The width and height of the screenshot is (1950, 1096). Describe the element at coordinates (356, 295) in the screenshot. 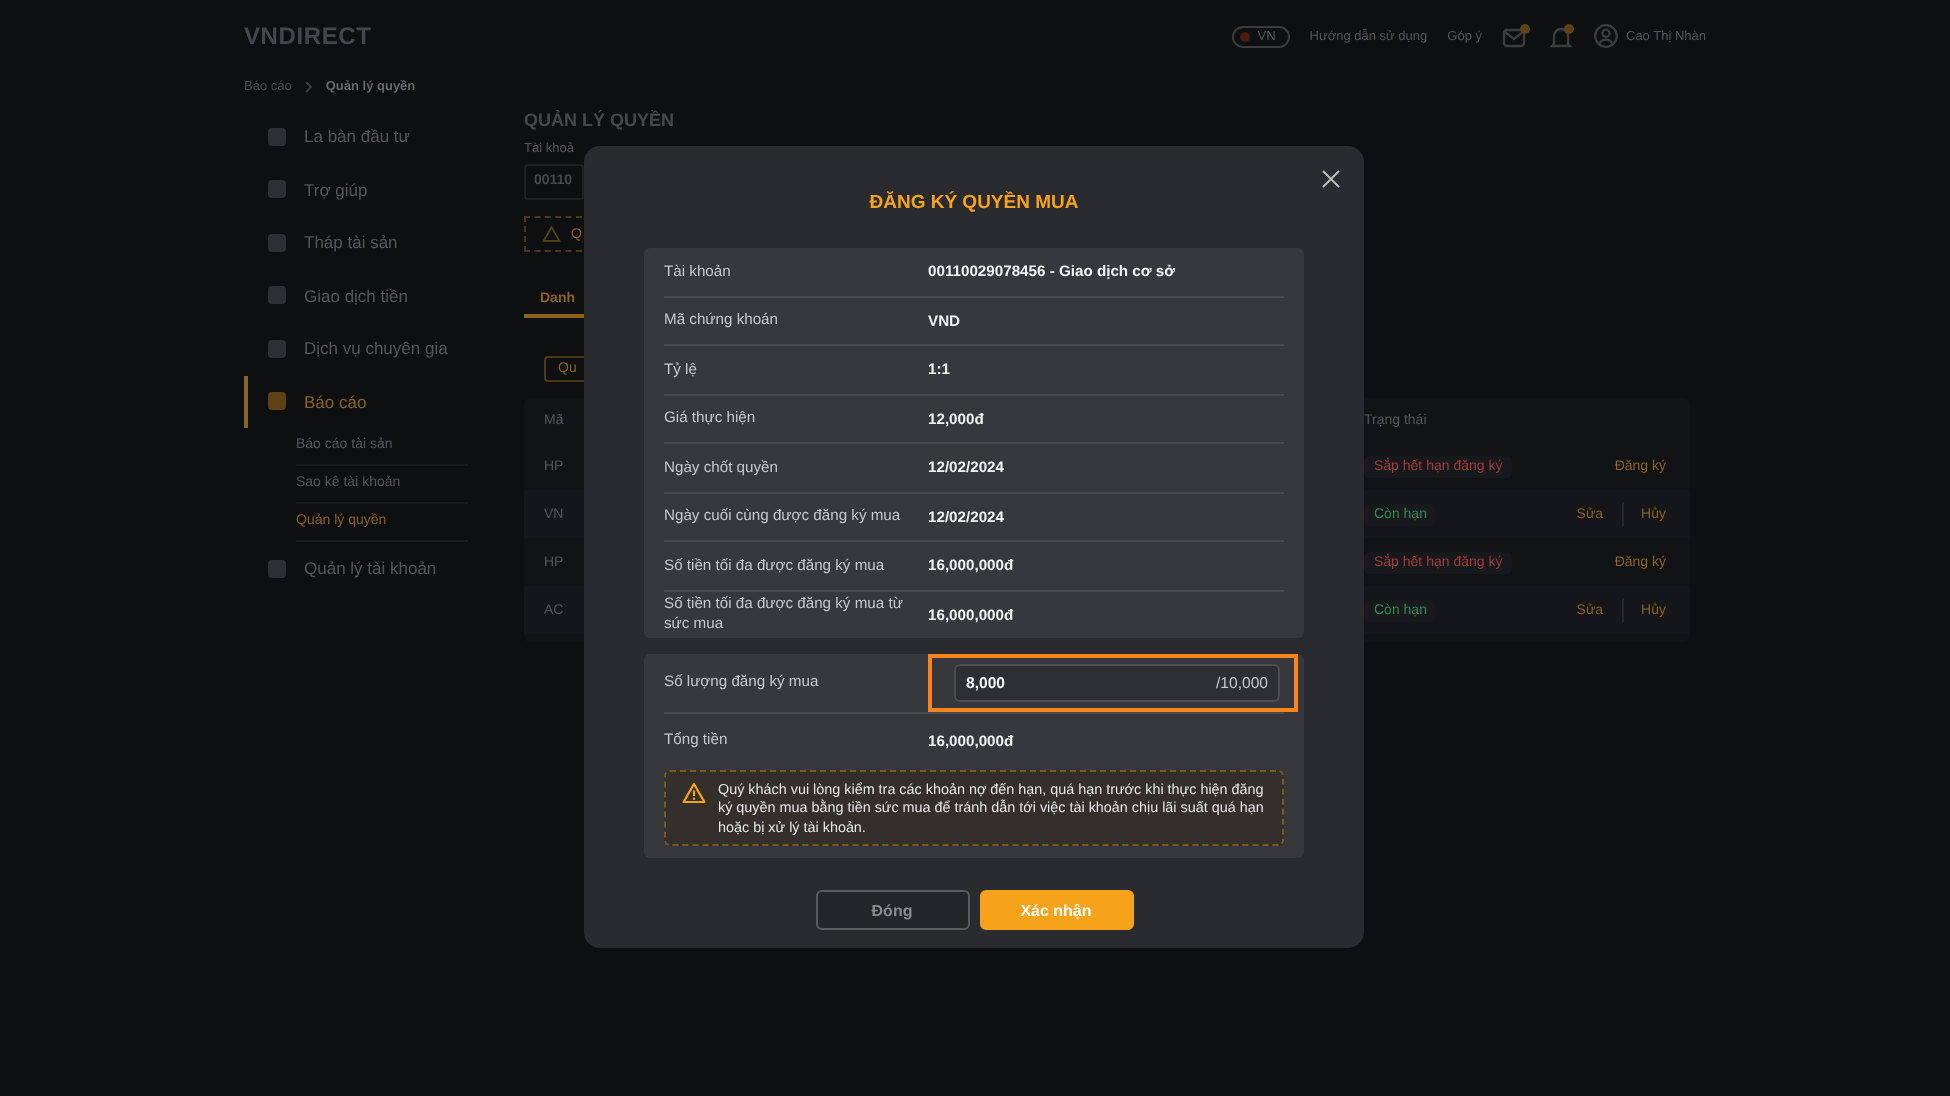

I see `sidebar-item: Giao dịch tiền` at that location.